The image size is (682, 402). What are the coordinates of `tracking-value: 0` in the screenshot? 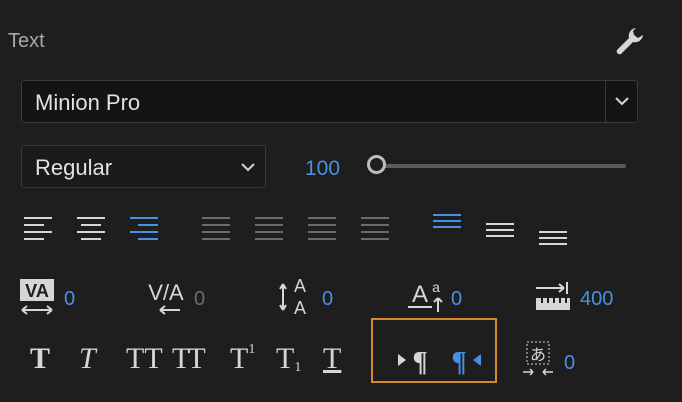 It's located at (69, 299).